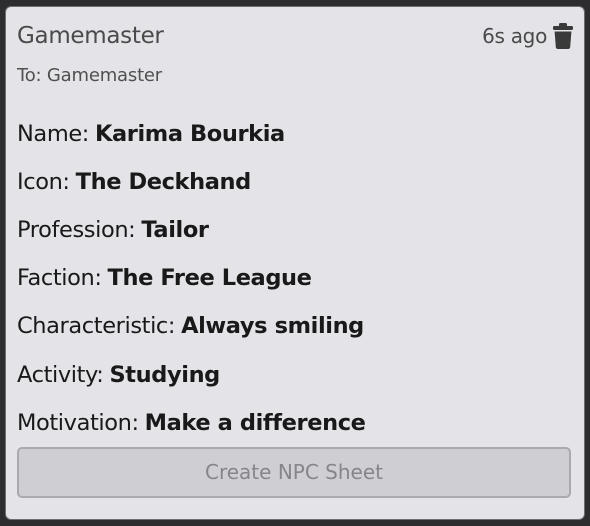 This screenshot has height=526, width=590. Describe the element at coordinates (295, 230) in the screenshot. I see `npc-field-profession: Profession: Tailor` at that location.